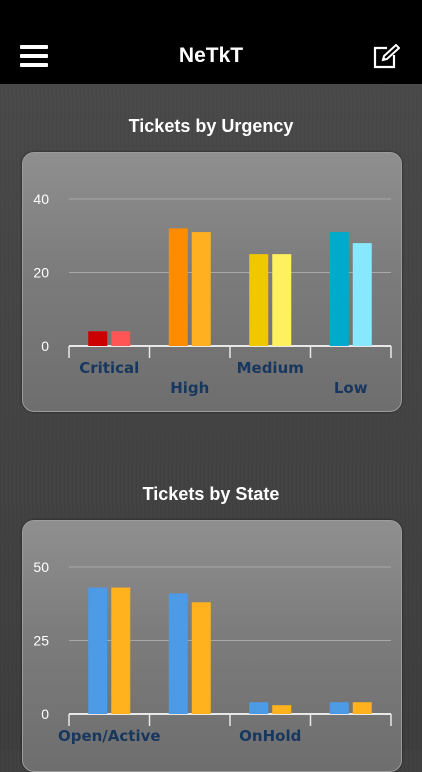 The width and height of the screenshot is (422, 772). Describe the element at coordinates (45, 714) in the screenshot. I see `chart1-y-tick-label: 0` at that location.